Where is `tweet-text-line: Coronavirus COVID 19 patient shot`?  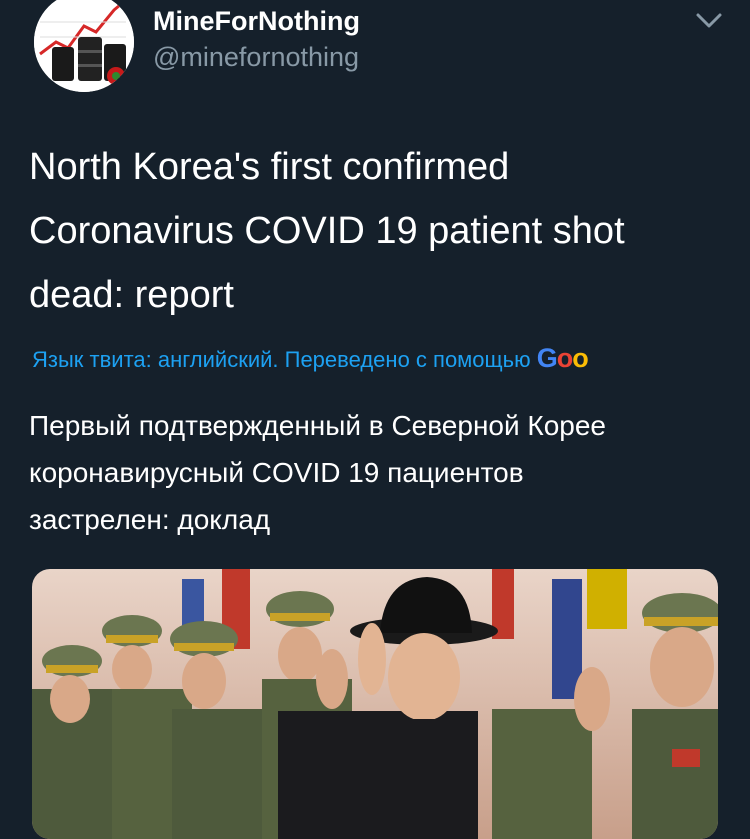
tweet-text-line: Coronavirus COVID 19 patient shot is located at coordinates (327, 231).